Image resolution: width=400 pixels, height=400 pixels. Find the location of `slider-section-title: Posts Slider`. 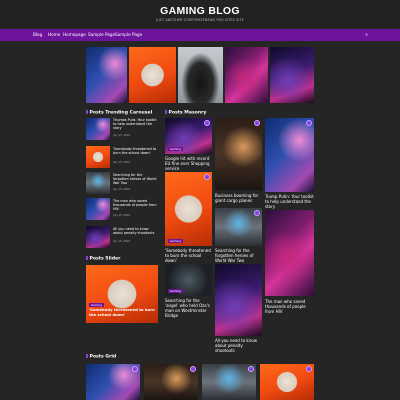

slider-section-title: Posts Slider is located at coordinates (103, 259).